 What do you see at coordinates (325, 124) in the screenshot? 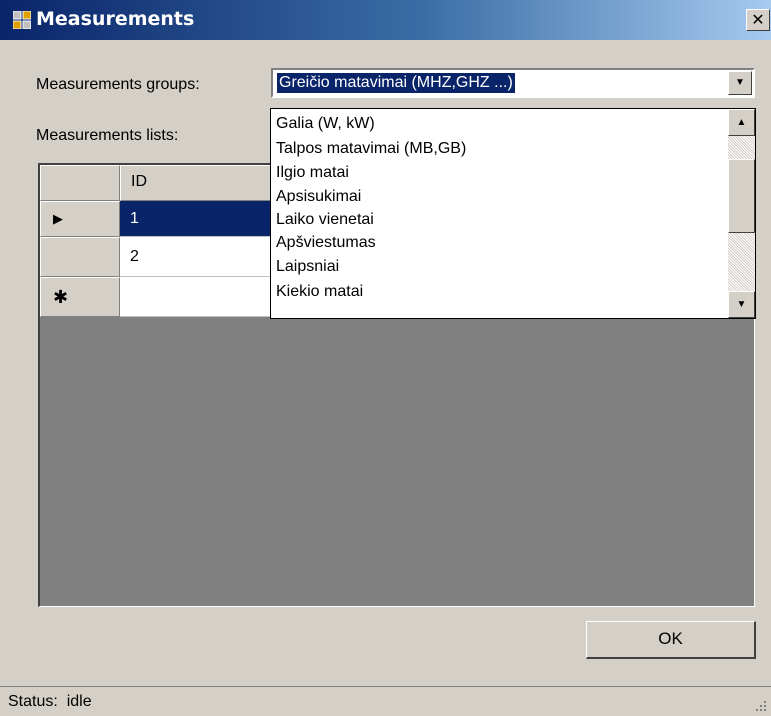
I see `dropdown-option: Galia (W, kW)` at bounding box center [325, 124].